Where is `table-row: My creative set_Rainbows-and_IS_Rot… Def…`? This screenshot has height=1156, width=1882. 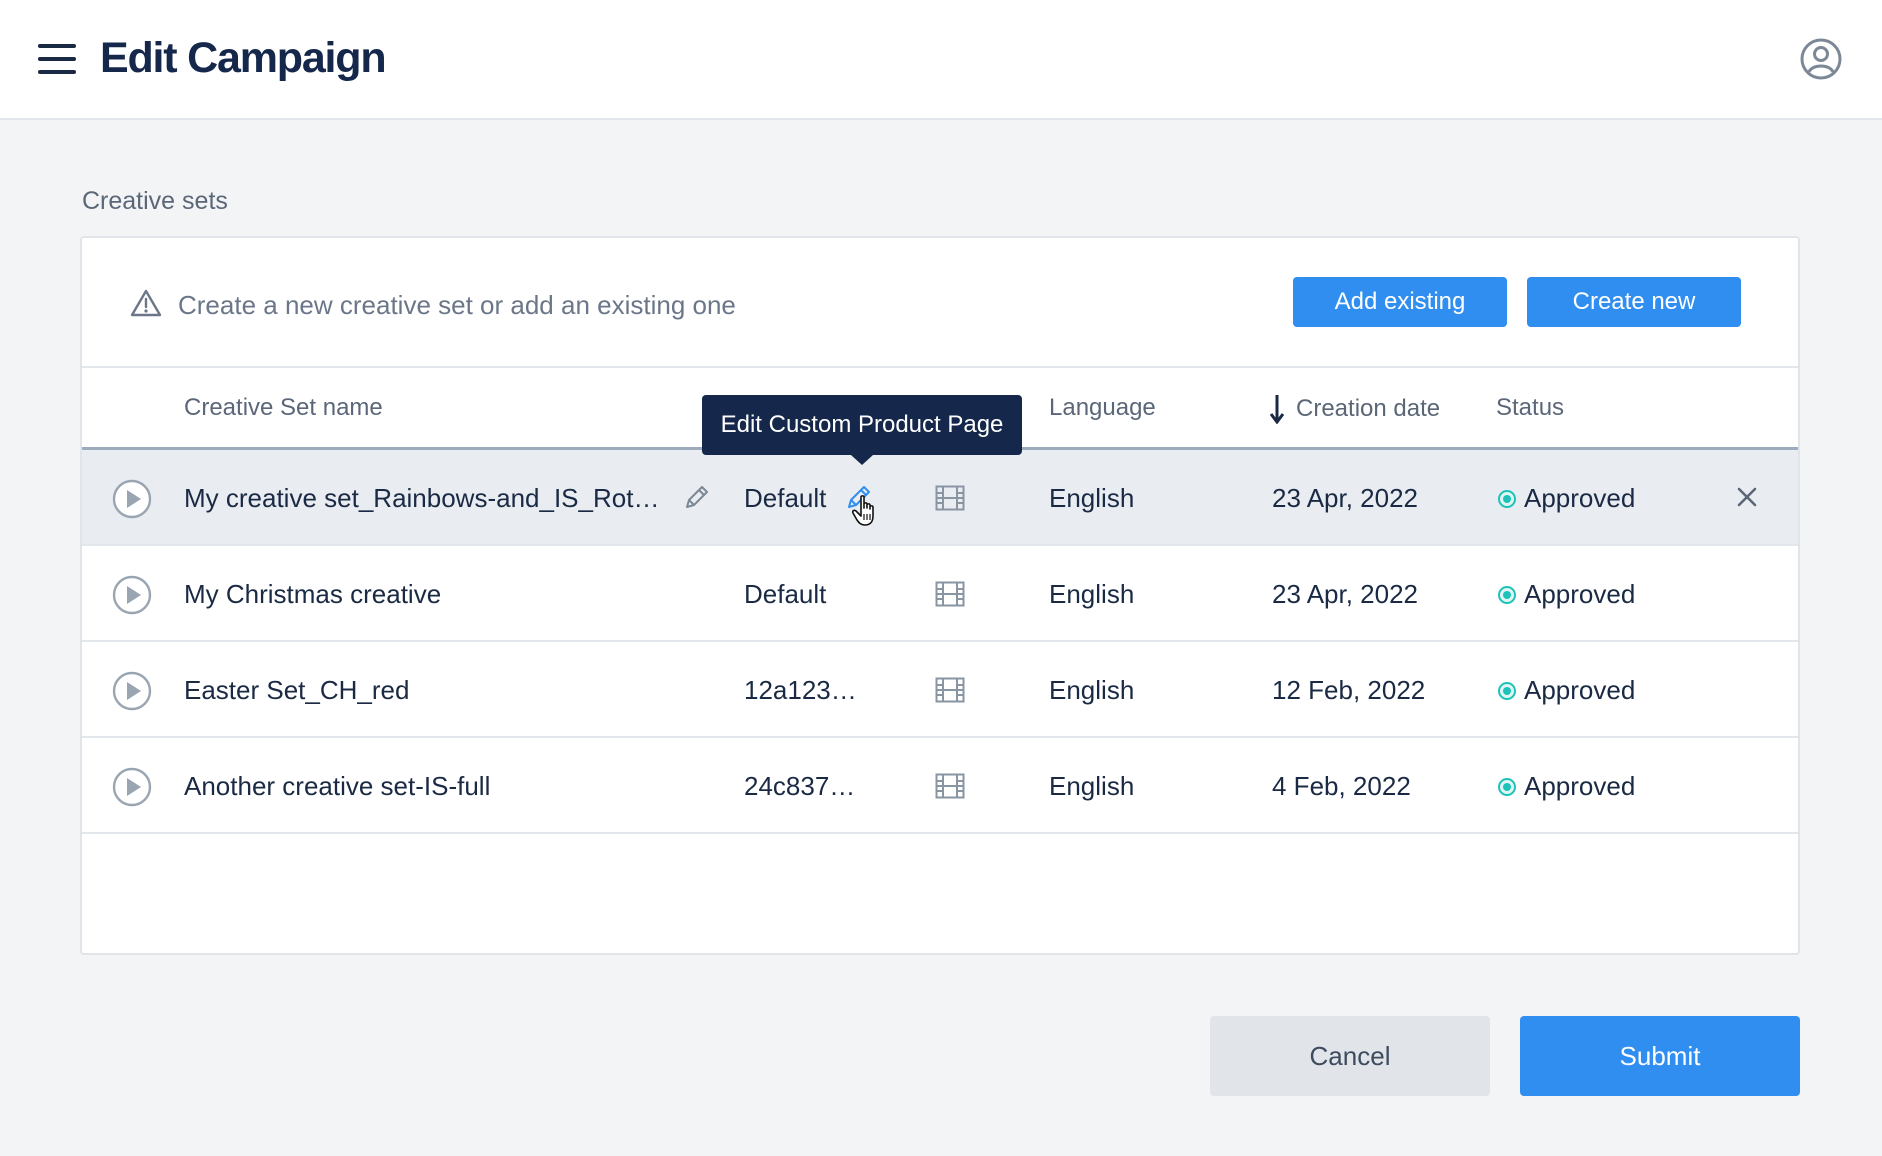 table-row: My creative set_Rainbows-and_IS_Rot… Def… is located at coordinates (940, 498).